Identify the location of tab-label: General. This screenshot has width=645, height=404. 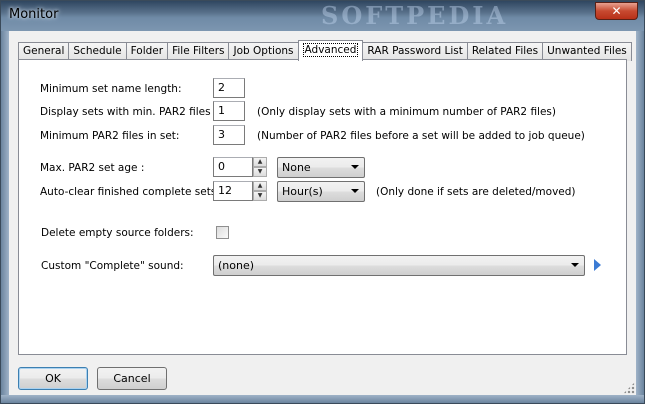
(44, 51).